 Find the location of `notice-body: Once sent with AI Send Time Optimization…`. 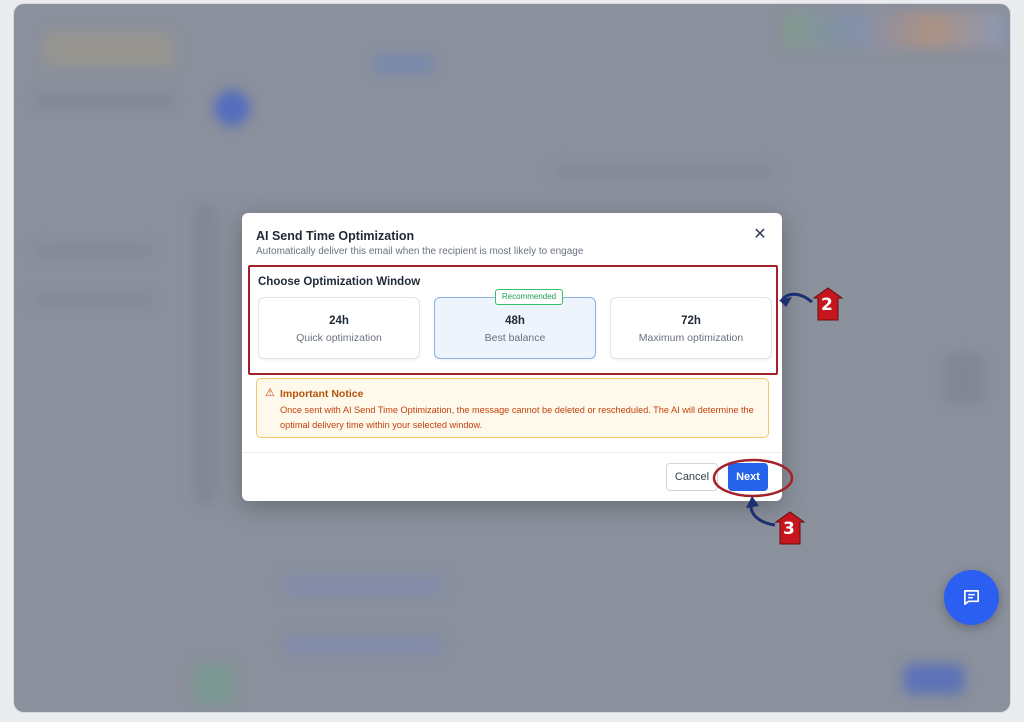

notice-body: Once sent with AI Send Time Optimization… is located at coordinates (517, 417).